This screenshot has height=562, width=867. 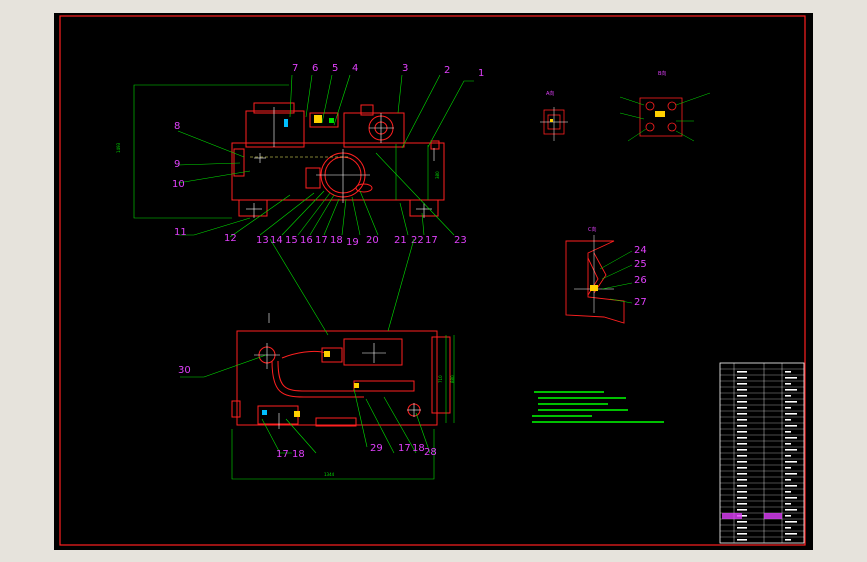 I want to click on callout-label: 28, so click(x=430, y=452).